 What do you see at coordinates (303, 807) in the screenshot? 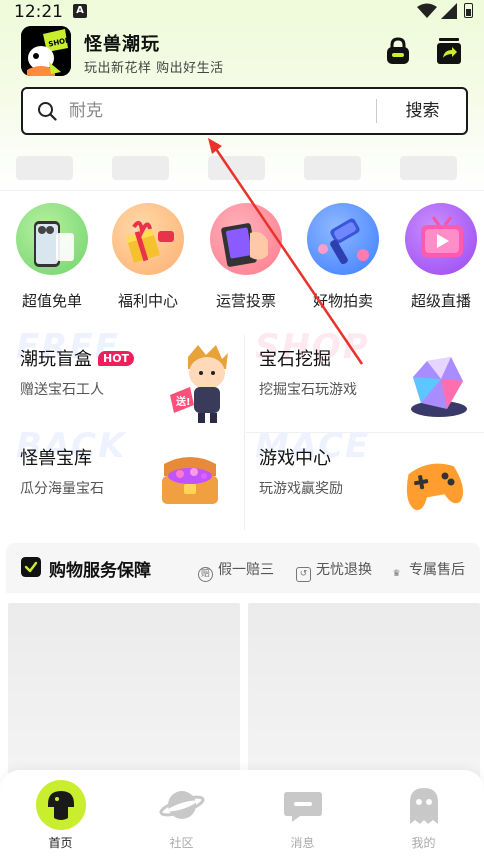
I see `message-icon` at bounding box center [303, 807].